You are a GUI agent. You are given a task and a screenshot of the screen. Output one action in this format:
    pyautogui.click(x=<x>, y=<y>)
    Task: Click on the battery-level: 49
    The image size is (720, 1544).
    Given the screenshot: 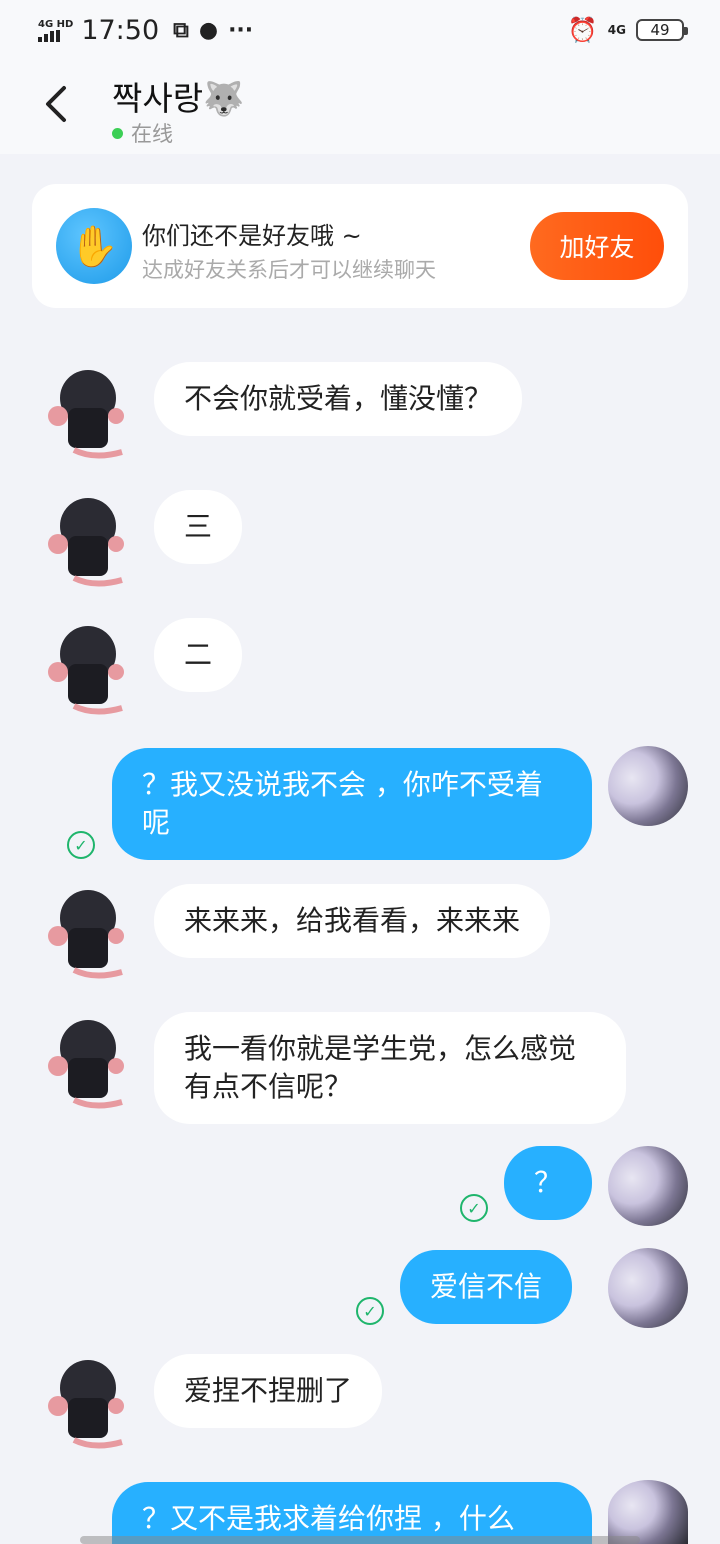 What is the action you would take?
    pyautogui.click(x=660, y=30)
    